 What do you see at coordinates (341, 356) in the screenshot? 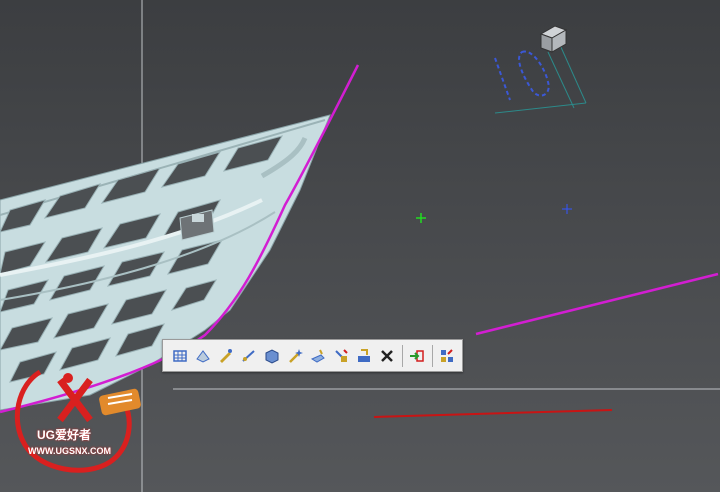
I see `tool-transform-icon` at bounding box center [341, 356].